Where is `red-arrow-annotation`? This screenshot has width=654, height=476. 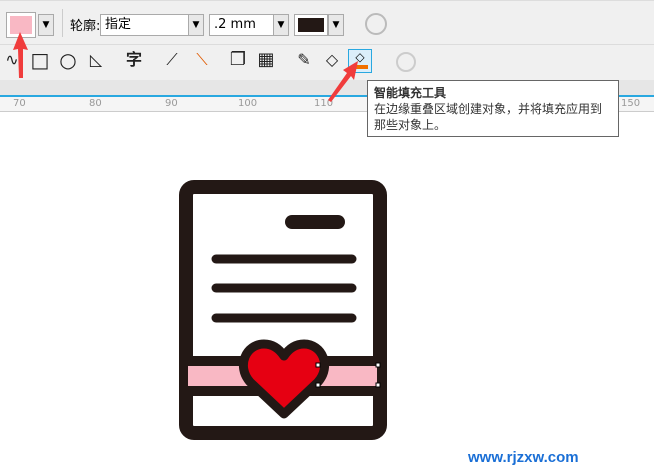
red-arrow-annotation is located at coordinates (185, 67).